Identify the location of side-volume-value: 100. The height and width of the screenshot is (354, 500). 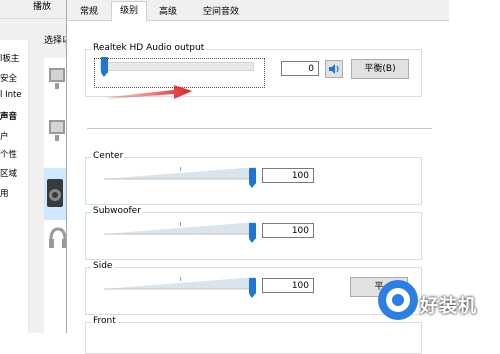
(288, 285).